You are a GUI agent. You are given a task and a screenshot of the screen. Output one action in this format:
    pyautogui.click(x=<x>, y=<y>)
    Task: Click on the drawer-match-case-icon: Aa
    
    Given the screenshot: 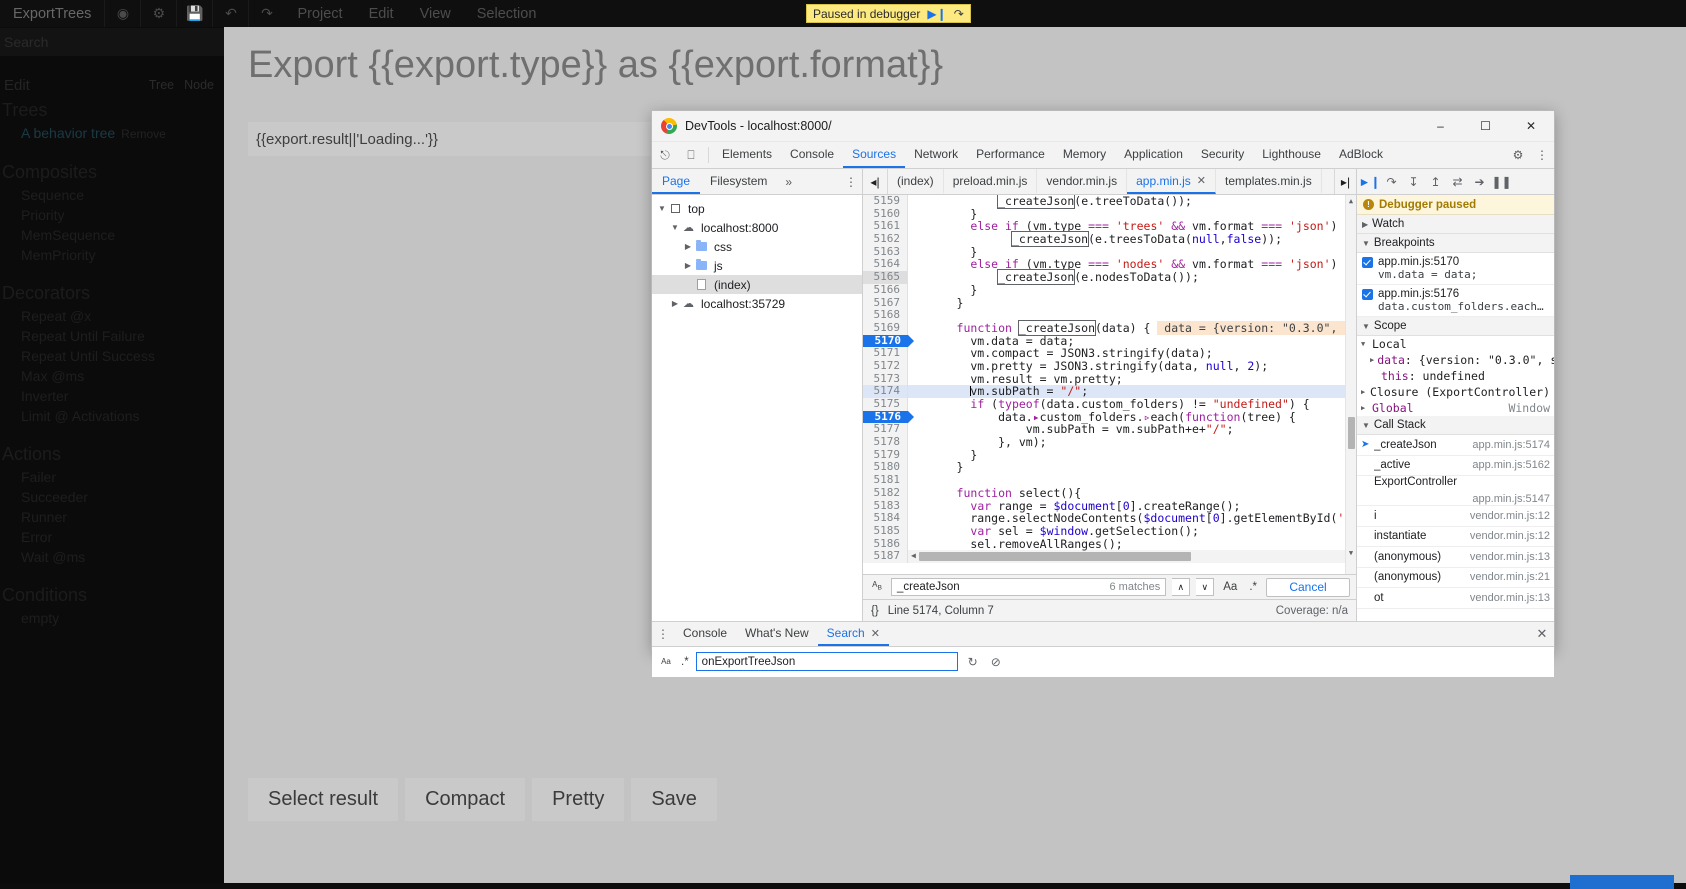 What is the action you would take?
    pyautogui.click(x=666, y=662)
    